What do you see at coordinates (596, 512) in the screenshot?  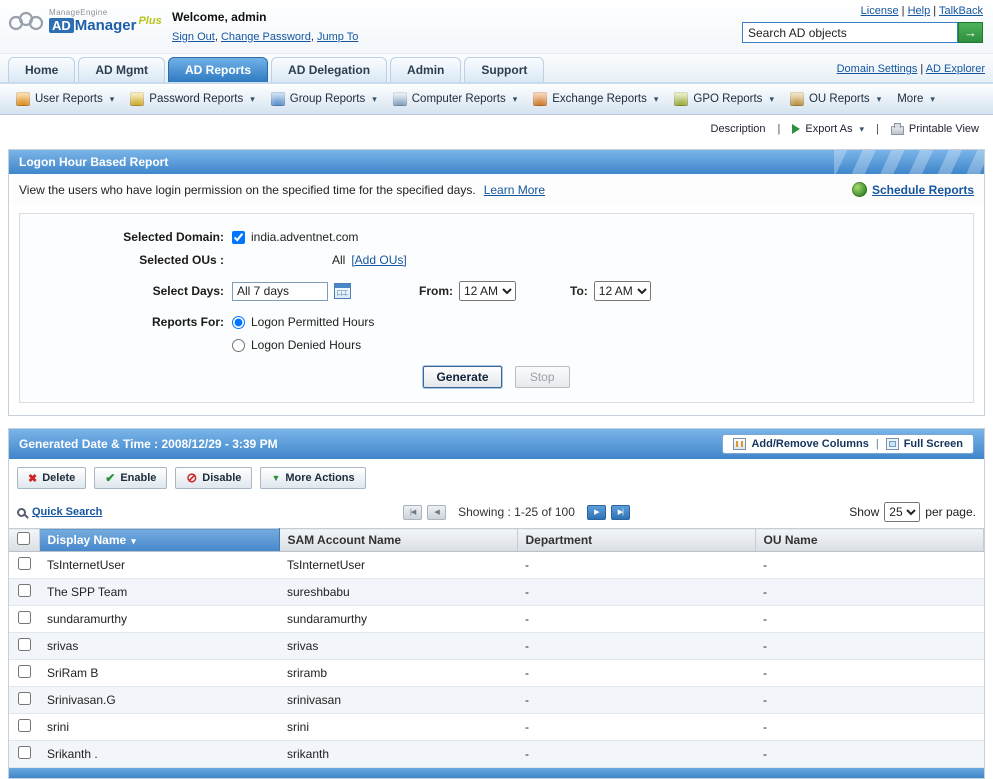 I see `next-page-button` at bounding box center [596, 512].